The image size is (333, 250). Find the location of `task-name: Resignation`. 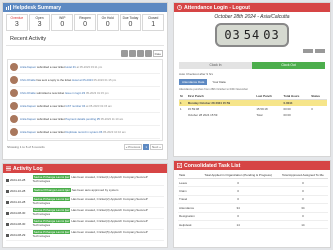

task-name: Resignation is located at coordinates (188, 216).